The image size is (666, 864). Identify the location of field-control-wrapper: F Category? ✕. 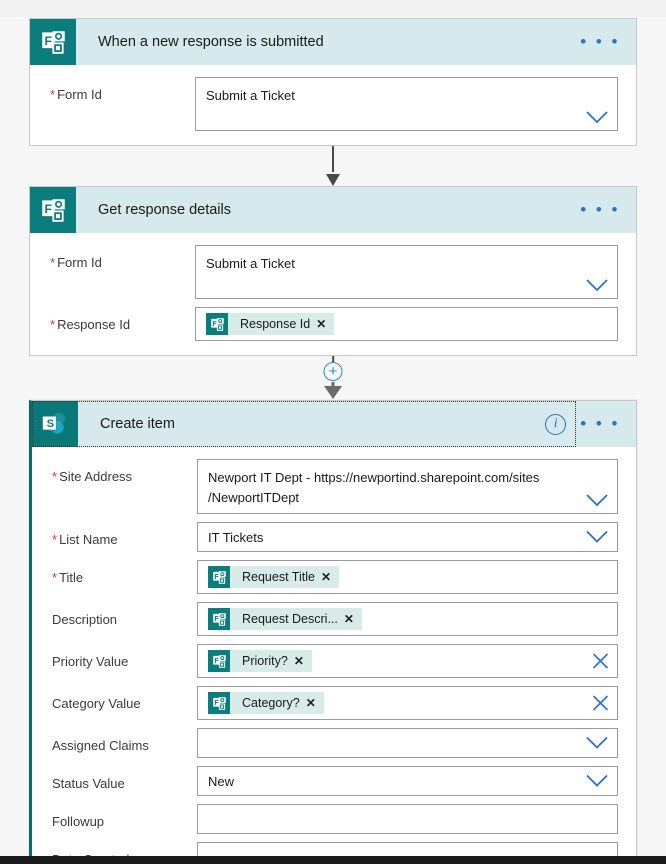
(407, 703).